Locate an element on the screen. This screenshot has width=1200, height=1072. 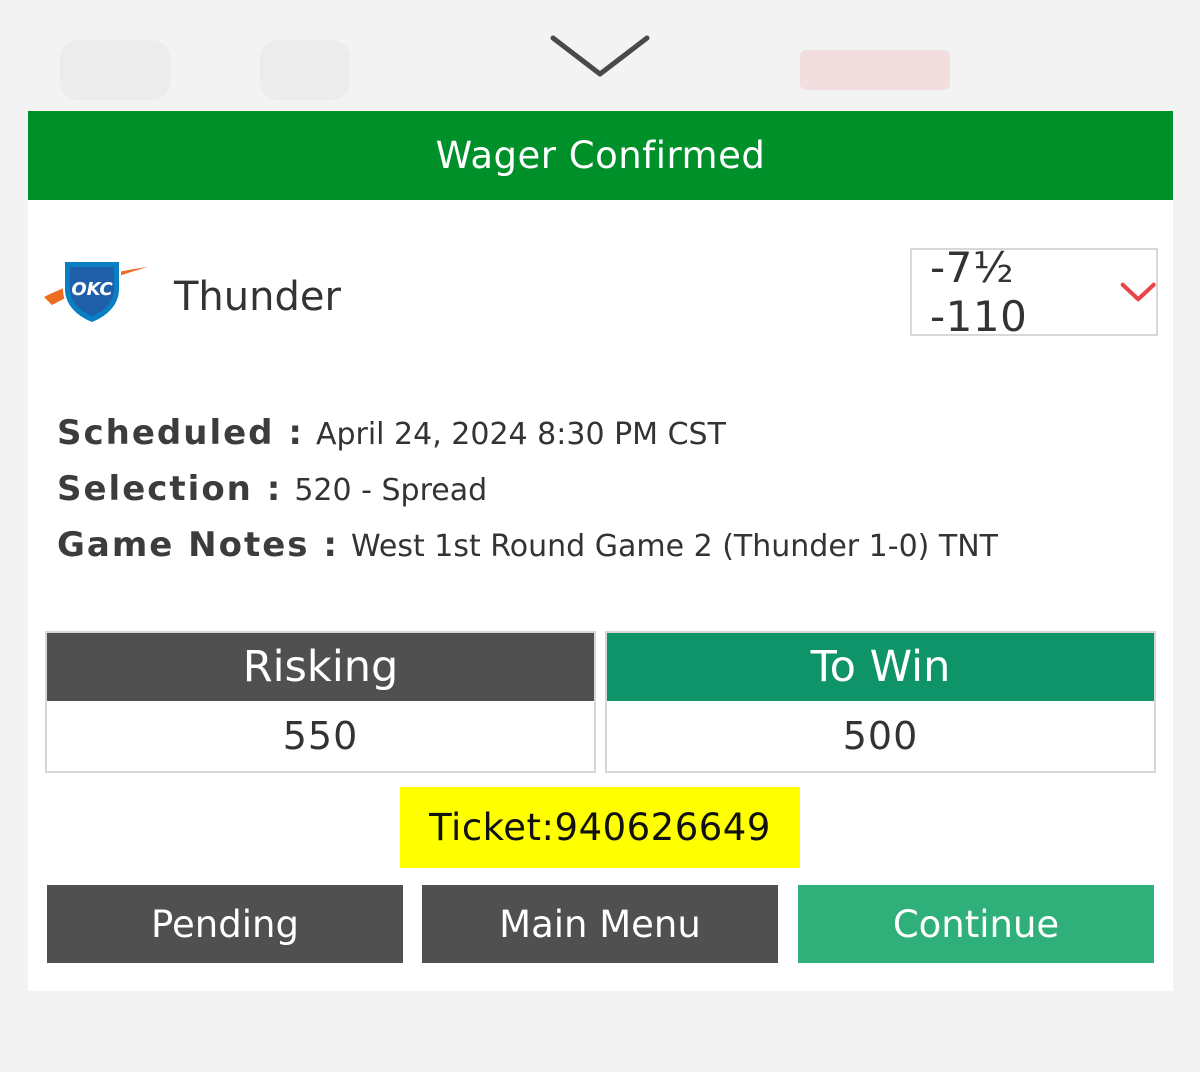
odds-line: -7½ -110 is located at coordinates (979, 292).